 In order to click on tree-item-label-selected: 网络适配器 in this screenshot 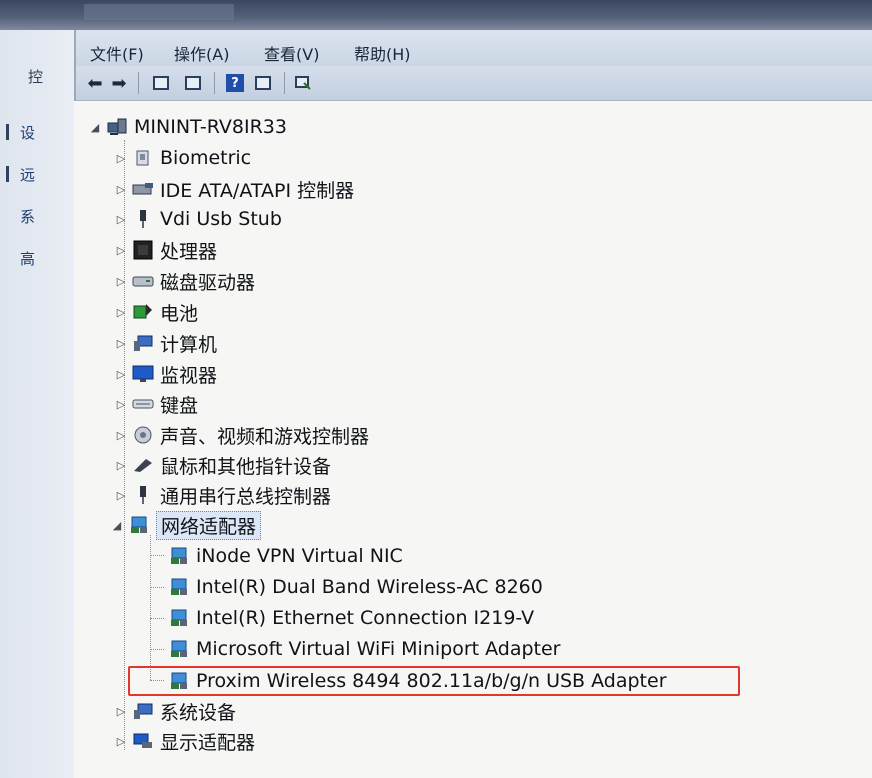, I will do `click(209, 525)`.